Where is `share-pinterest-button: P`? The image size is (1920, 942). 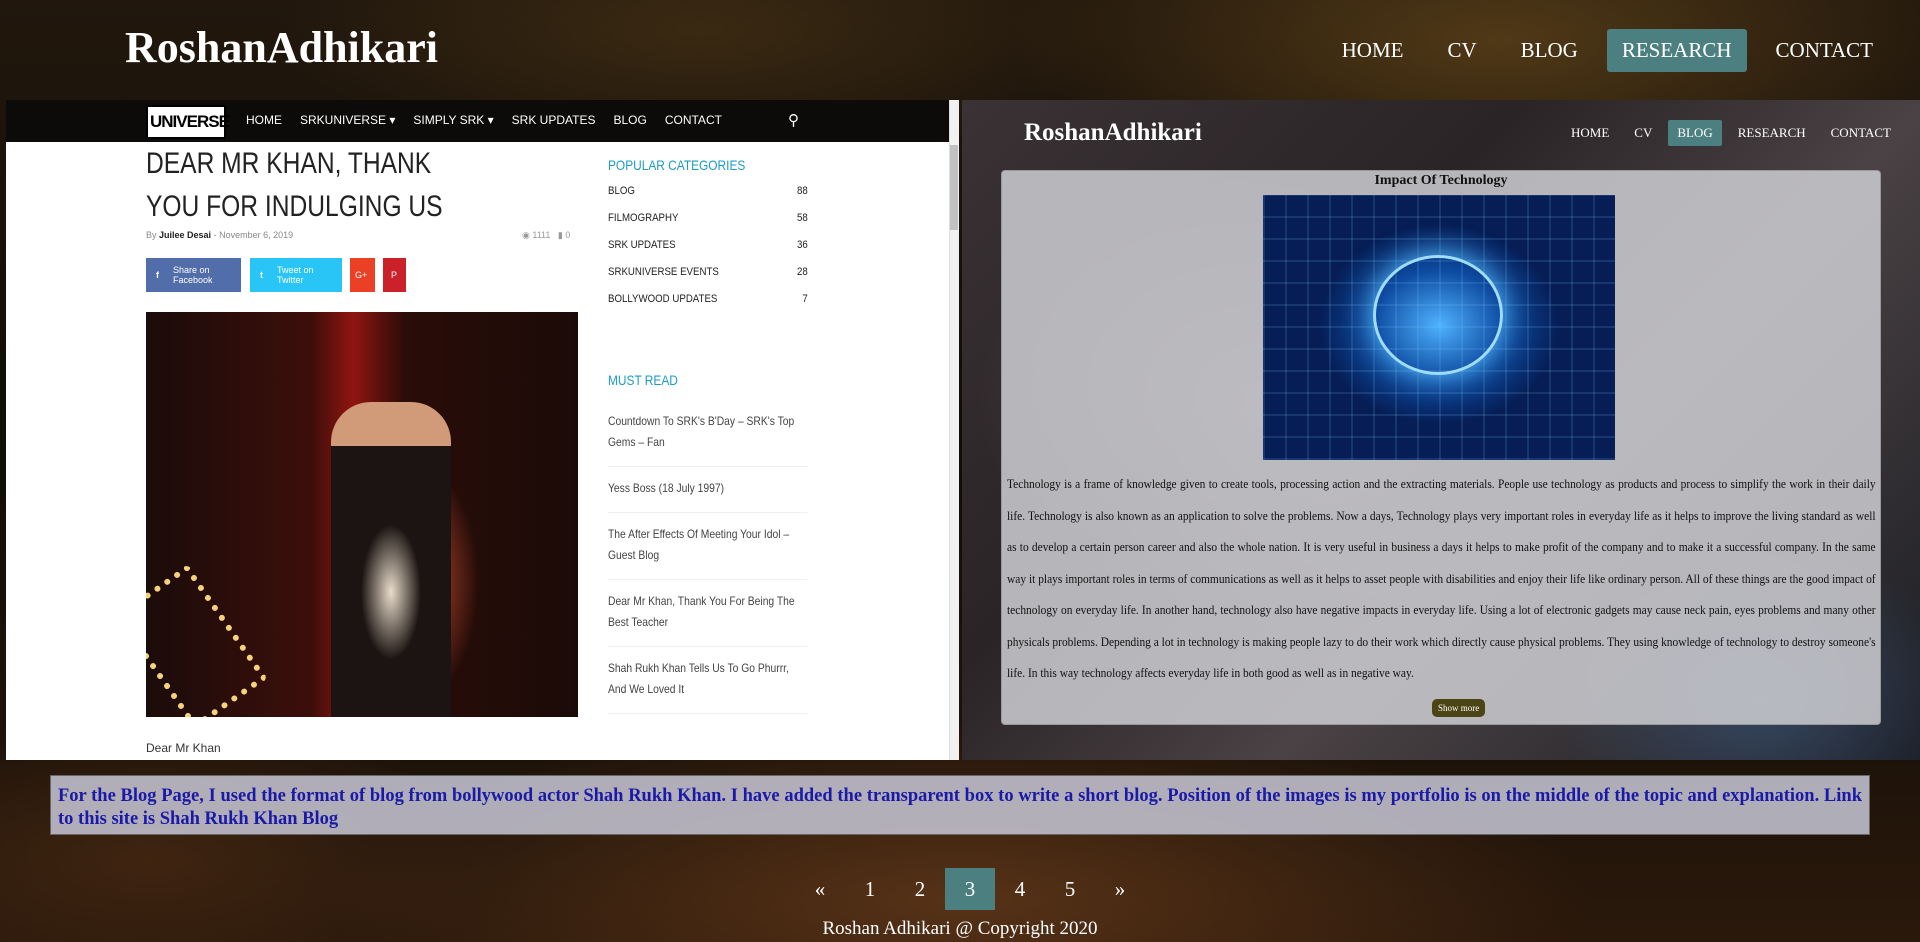
share-pinterest-button: P is located at coordinates (394, 275).